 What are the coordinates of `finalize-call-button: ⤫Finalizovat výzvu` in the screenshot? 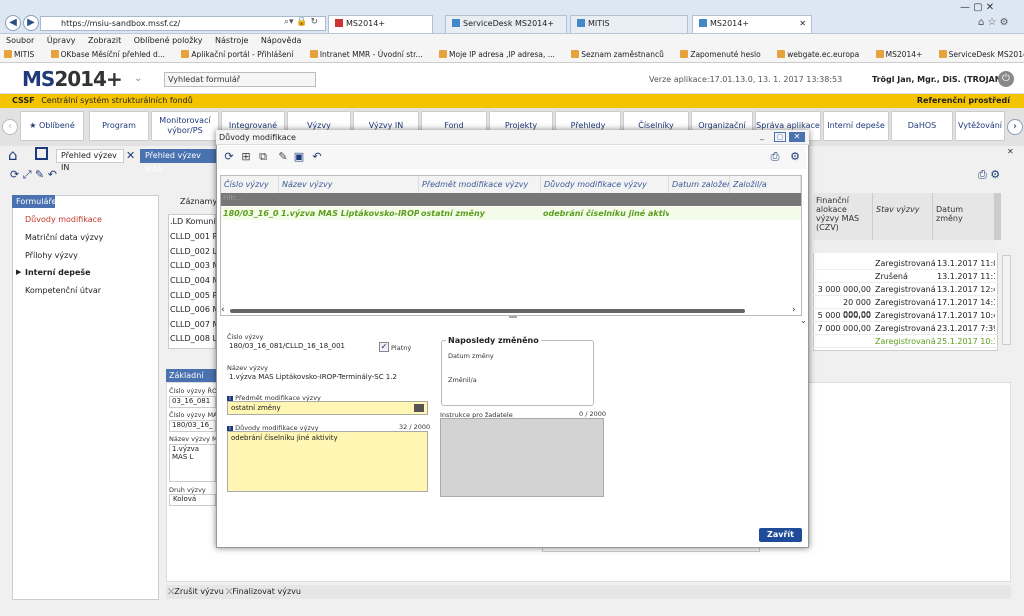 It's located at (263, 592).